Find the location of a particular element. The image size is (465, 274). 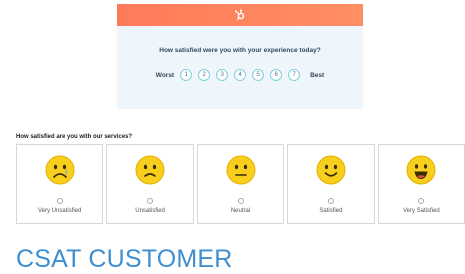

option-label: Unsatisfied is located at coordinates (150, 211).